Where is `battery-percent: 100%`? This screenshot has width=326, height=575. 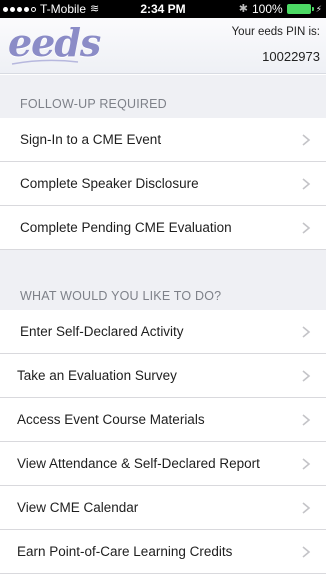
battery-percent: 100% is located at coordinates (267, 9).